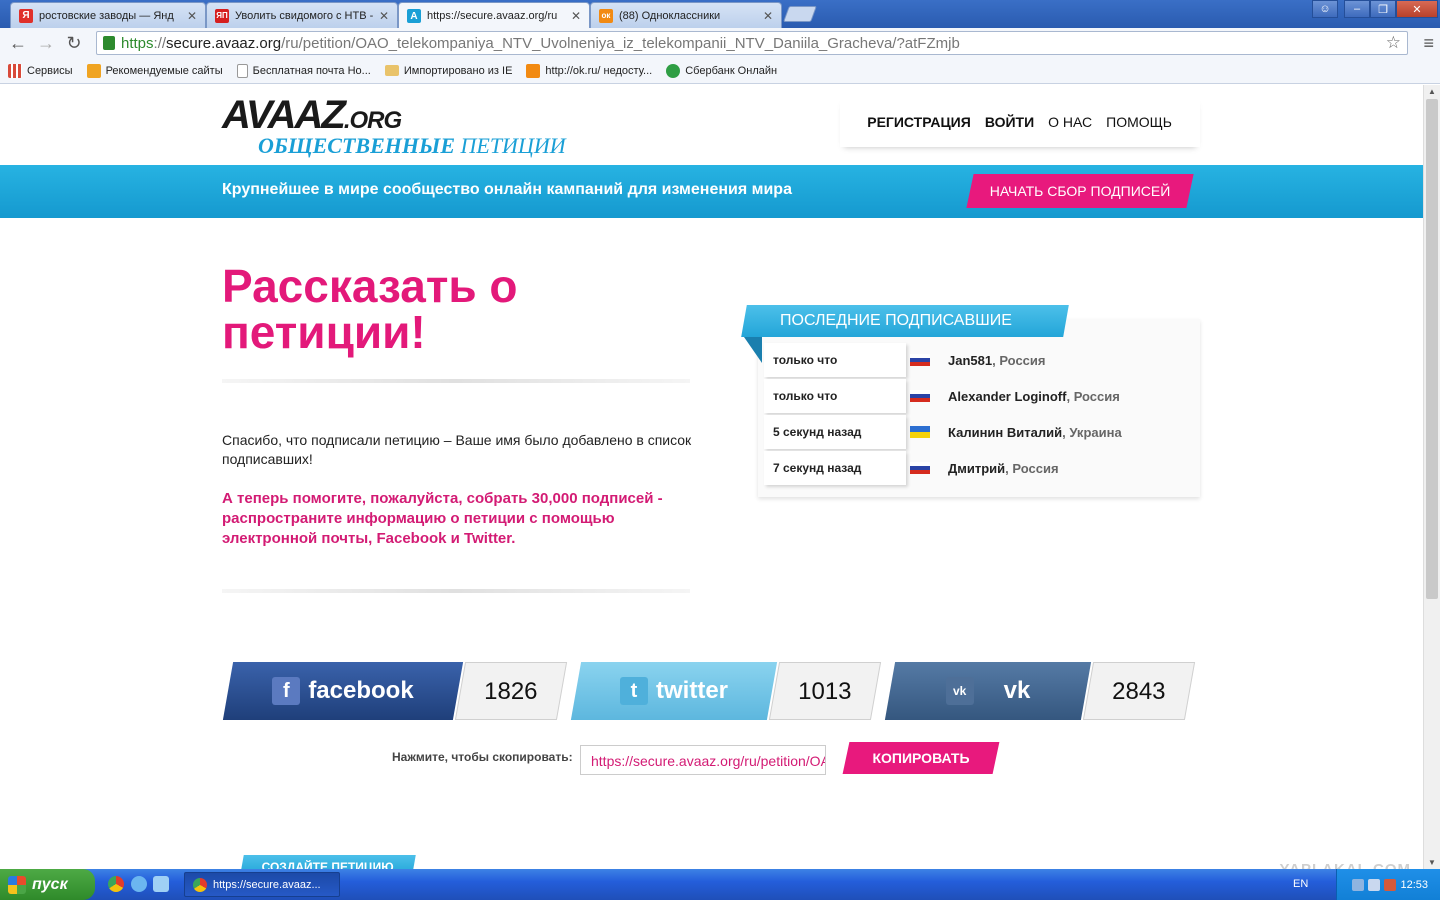 Image resolution: width=1440 pixels, height=900 pixels. Describe the element at coordinates (1325, 9) in the screenshot. I see `user-icon: ☺` at that location.